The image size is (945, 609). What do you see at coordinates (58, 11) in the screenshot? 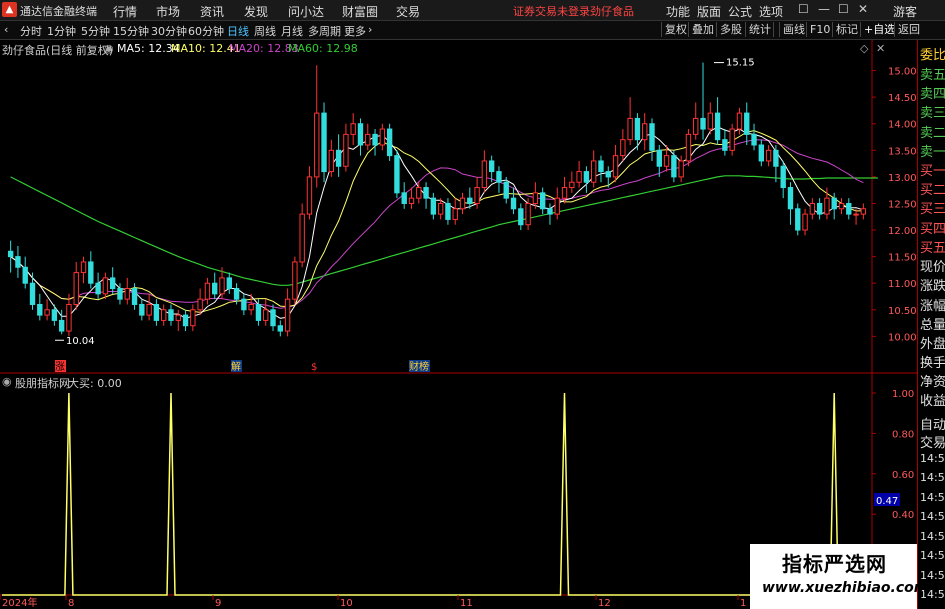
I see `app-name: 通达信金融终端` at bounding box center [58, 11].